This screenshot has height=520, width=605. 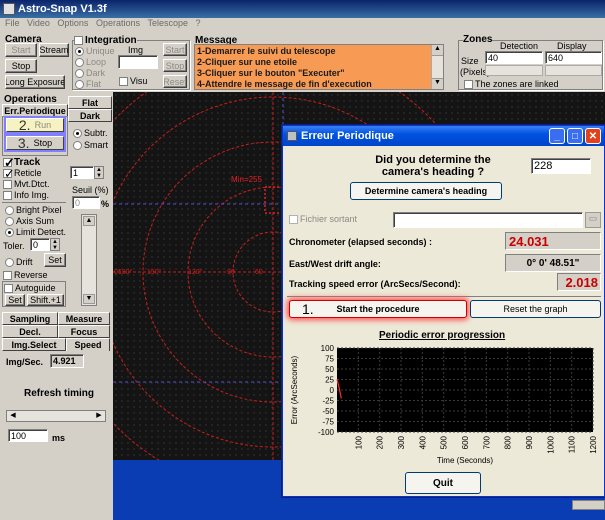 What do you see at coordinates (335, 264) in the screenshot?
I see `drift-angle-label: East/West drift angle:` at bounding box center [335, 264].